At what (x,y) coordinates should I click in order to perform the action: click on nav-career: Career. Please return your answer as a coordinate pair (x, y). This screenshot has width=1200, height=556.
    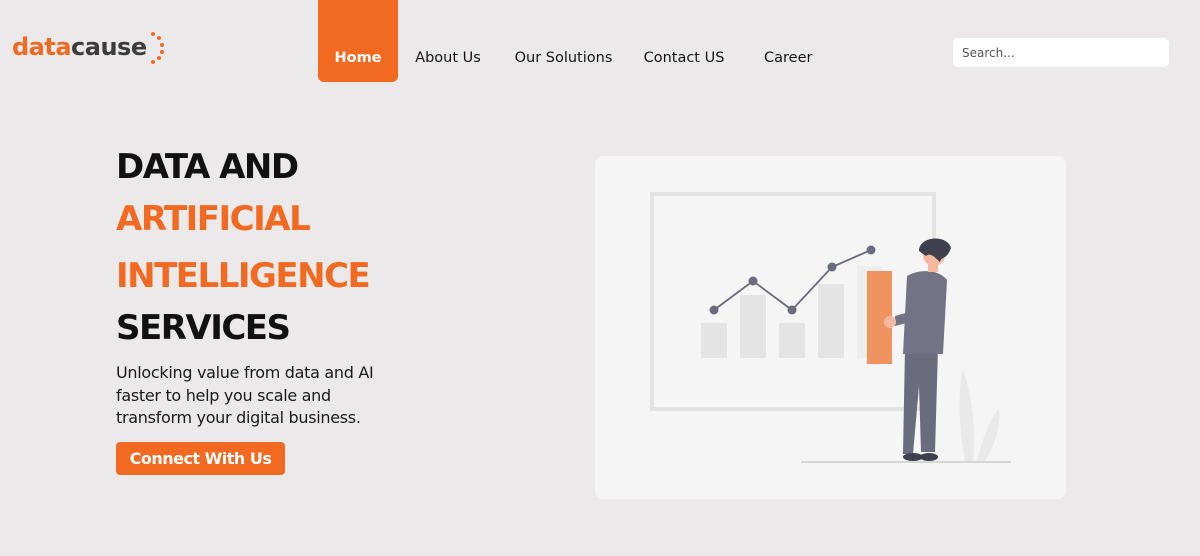
    Looking at the image, I should click on (785, 41).